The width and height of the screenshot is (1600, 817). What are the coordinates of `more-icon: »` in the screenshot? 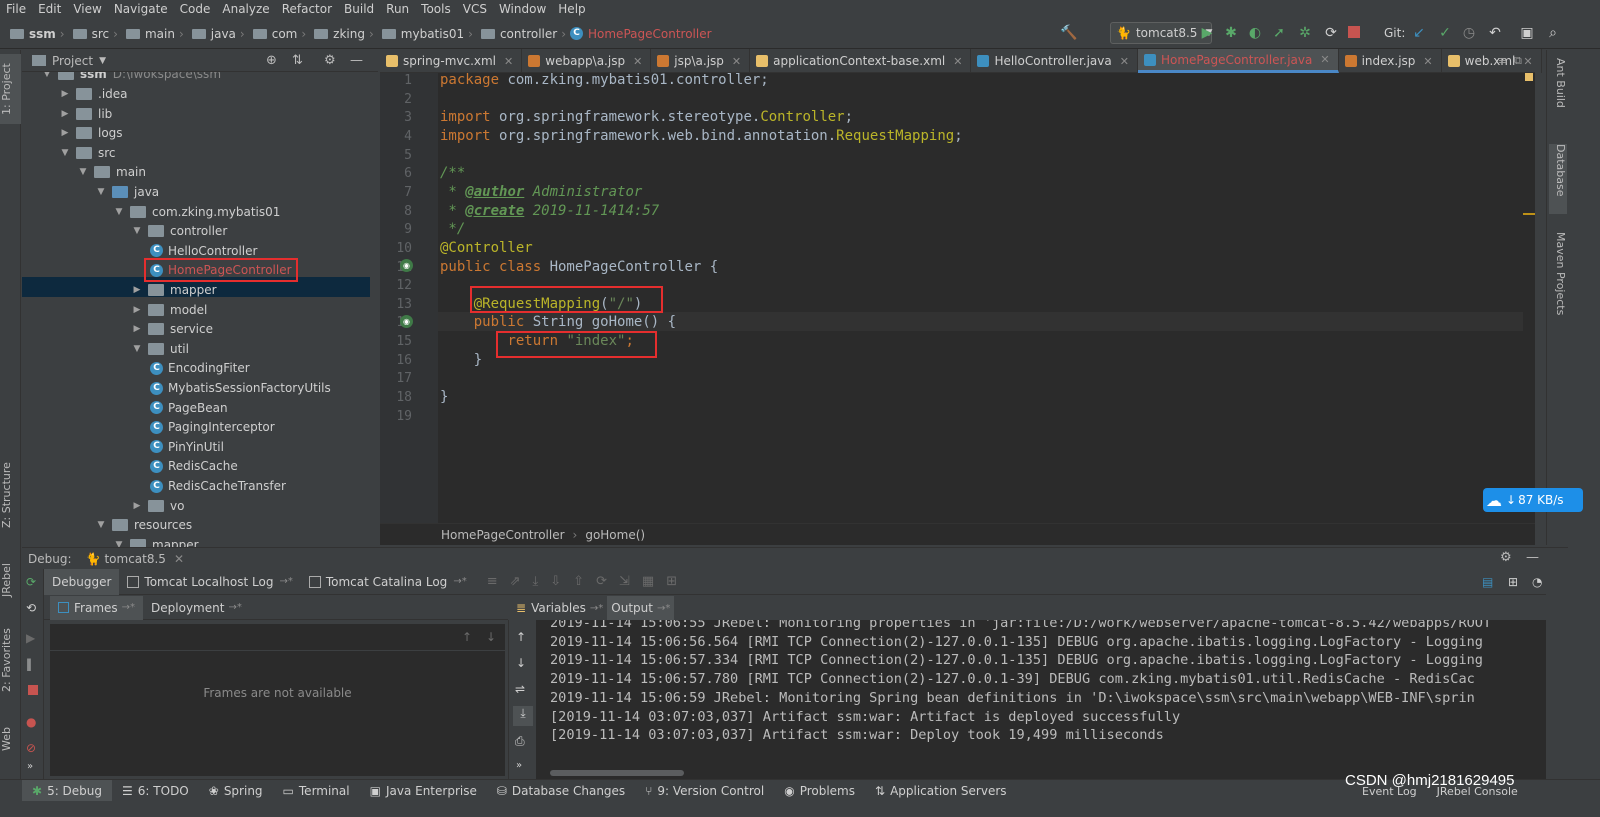 It's located at (519, 765).